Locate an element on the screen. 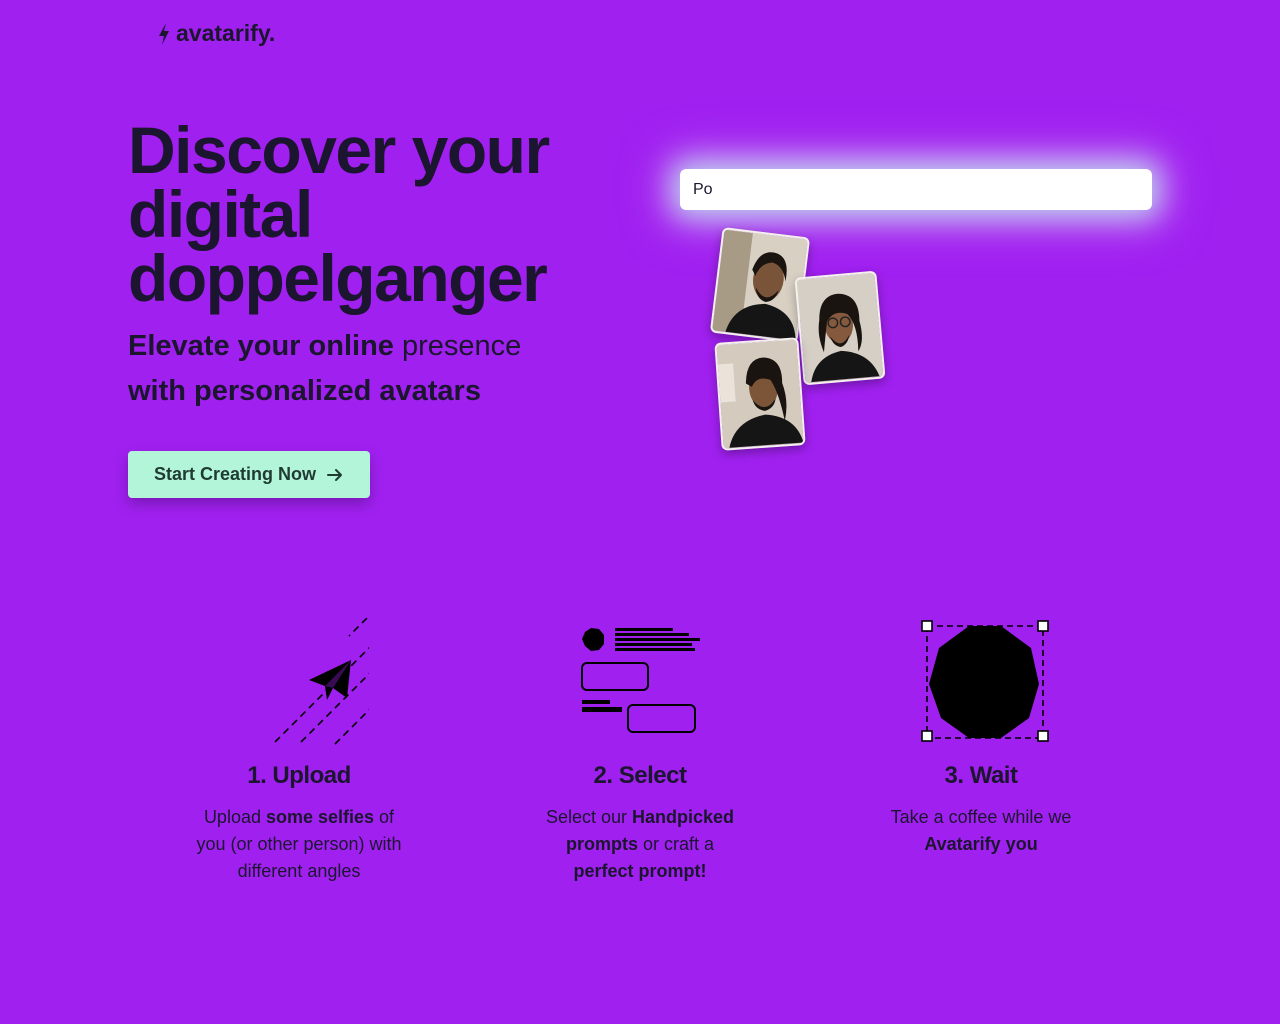 This screenshot has height=1024, width=1280. prompt-form-icon is located at coordinates (640, 680).